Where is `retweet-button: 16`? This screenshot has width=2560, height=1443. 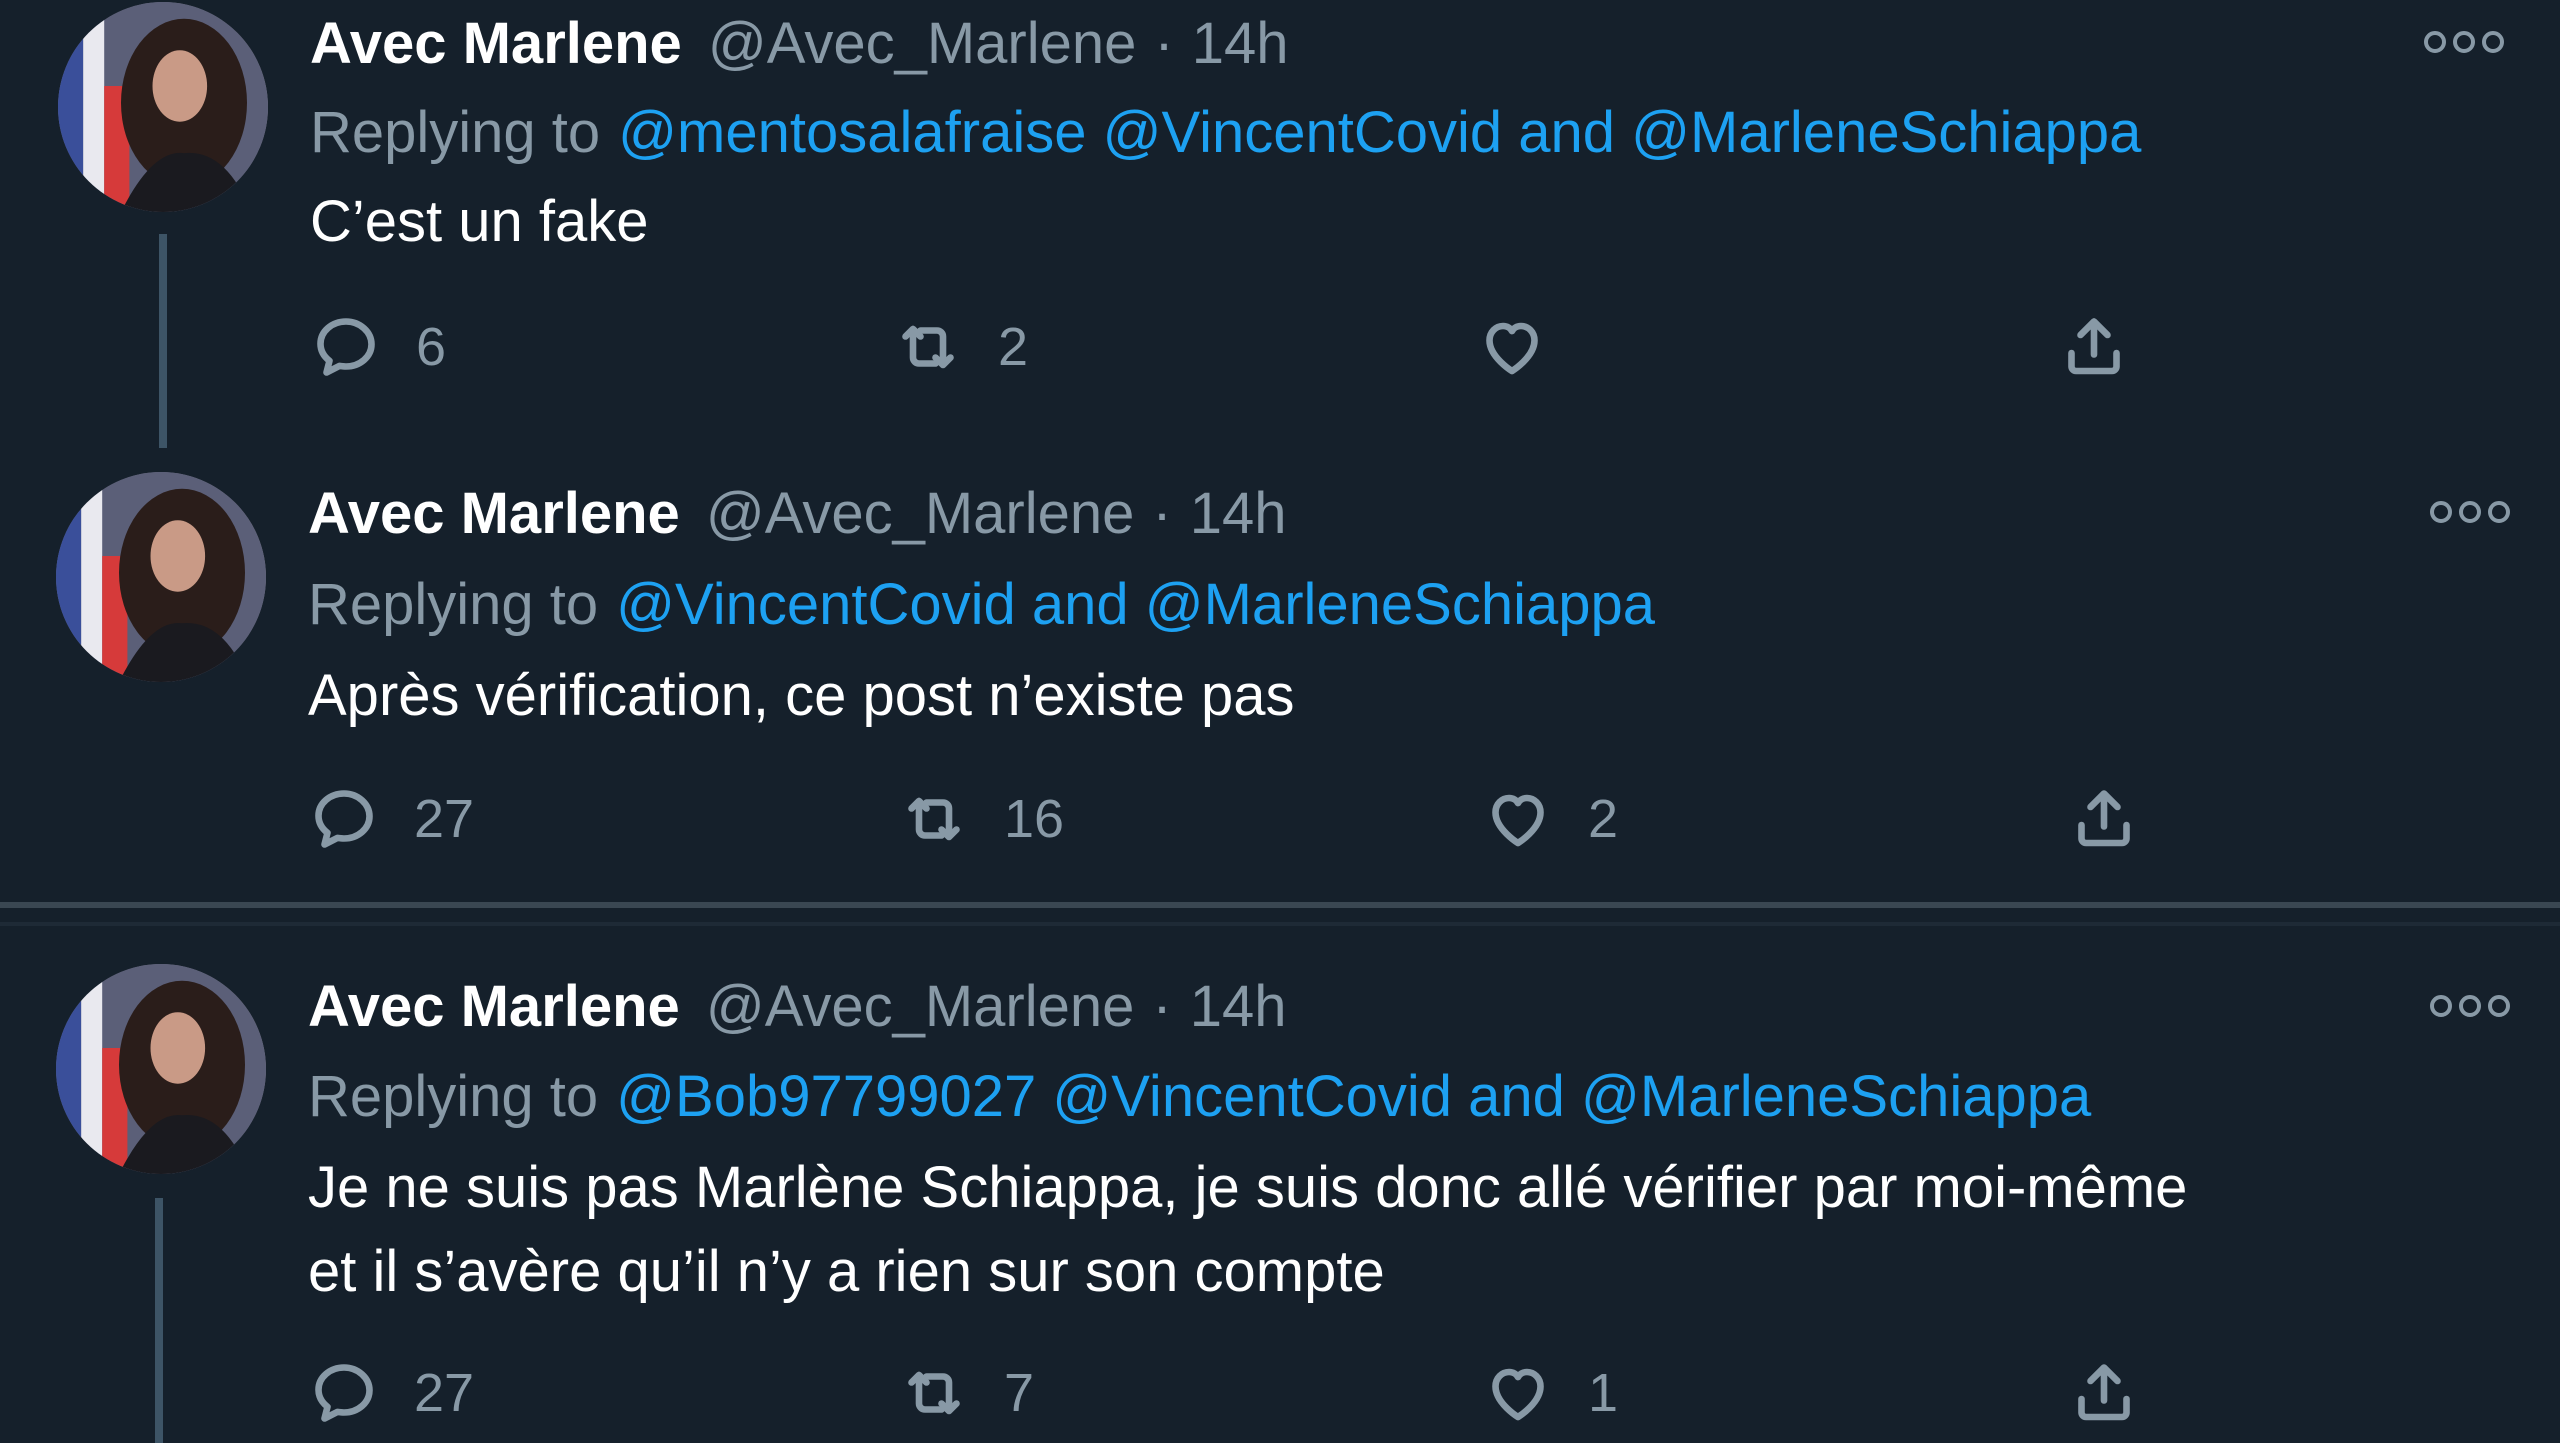 retweet-button: 16 is located at coordinates (981, 819).